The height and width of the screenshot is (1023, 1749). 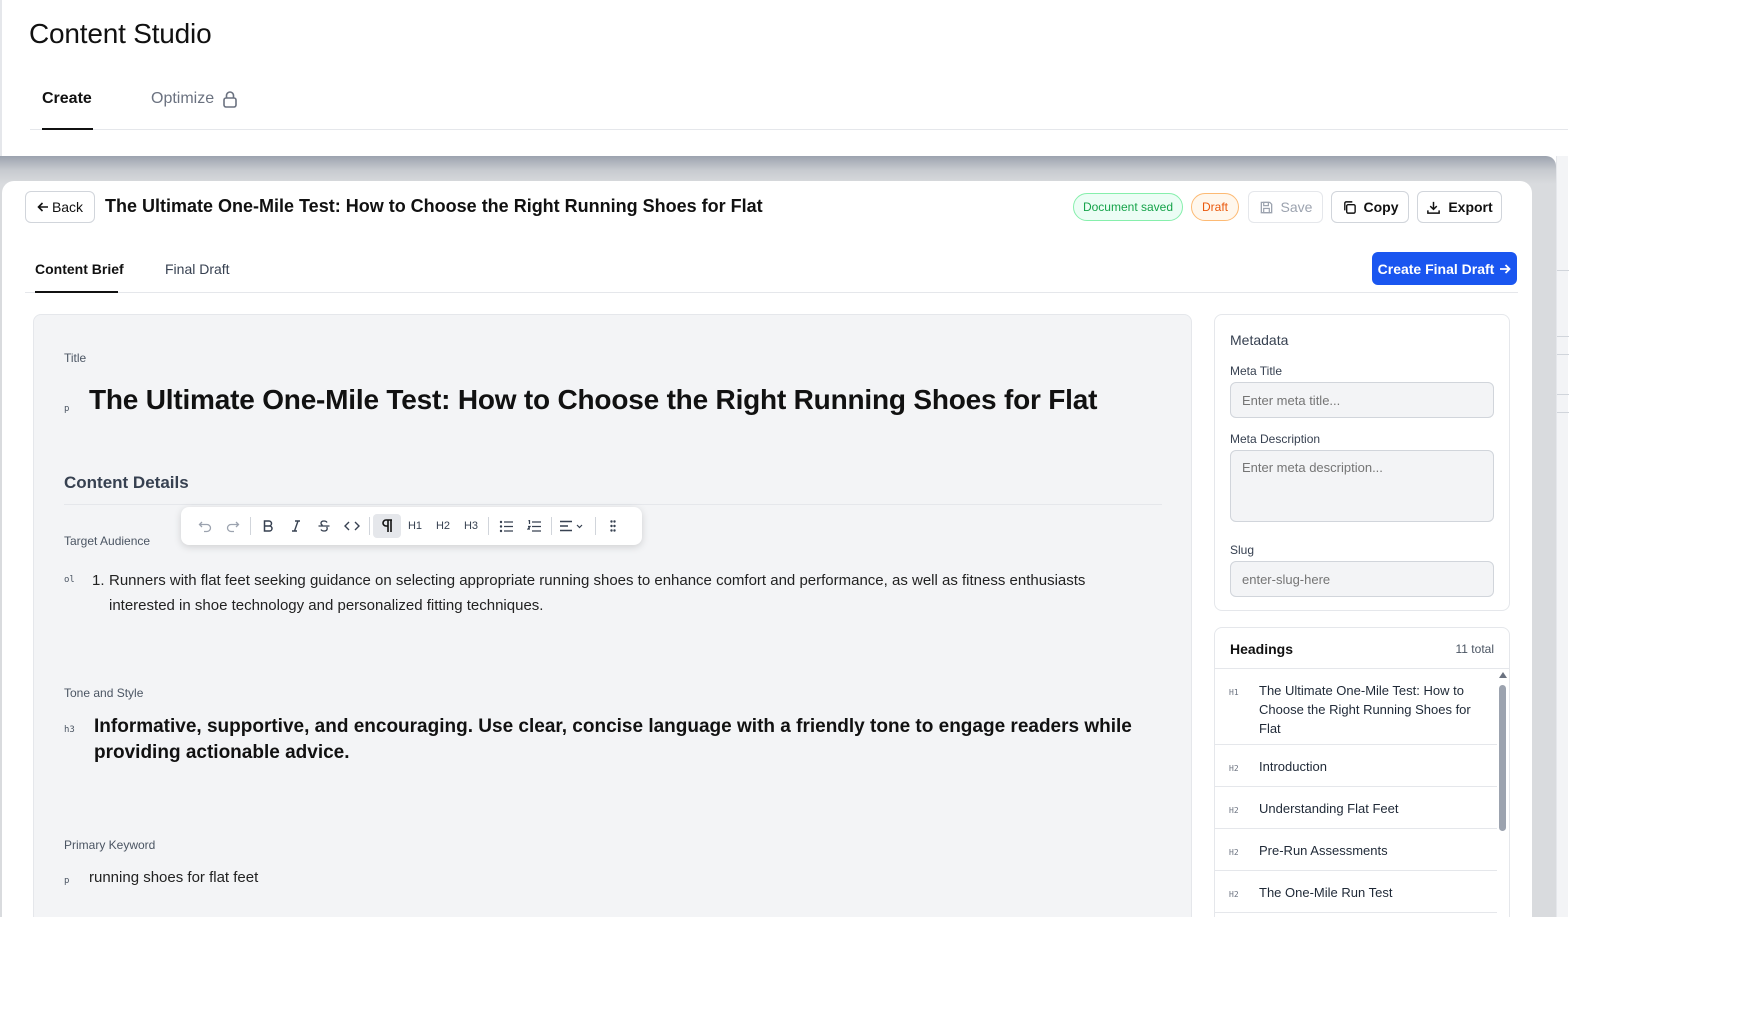 What do you see at coordinates (67, 99) in the screenshot?
I see `tab-create: Create` at bounding box center [67, 99].